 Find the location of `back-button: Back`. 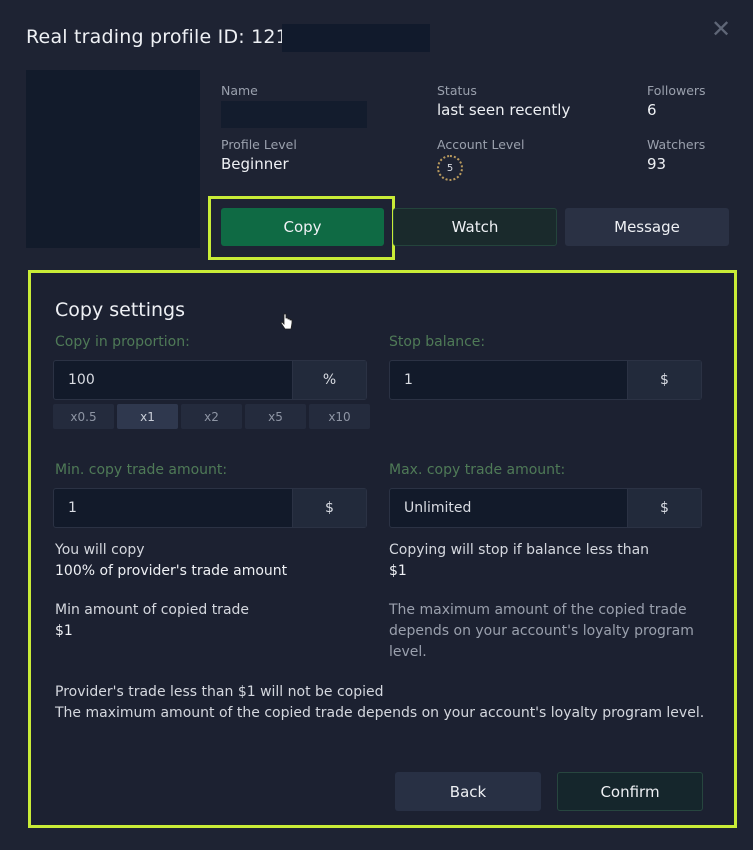

back-button: Back is located at coordinates (468, 791).